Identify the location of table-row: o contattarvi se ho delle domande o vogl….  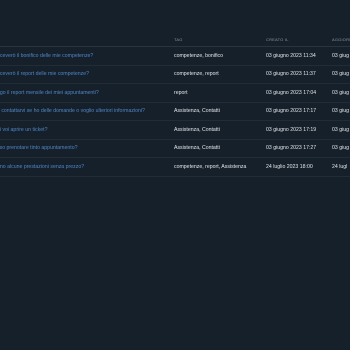
(175, 112).